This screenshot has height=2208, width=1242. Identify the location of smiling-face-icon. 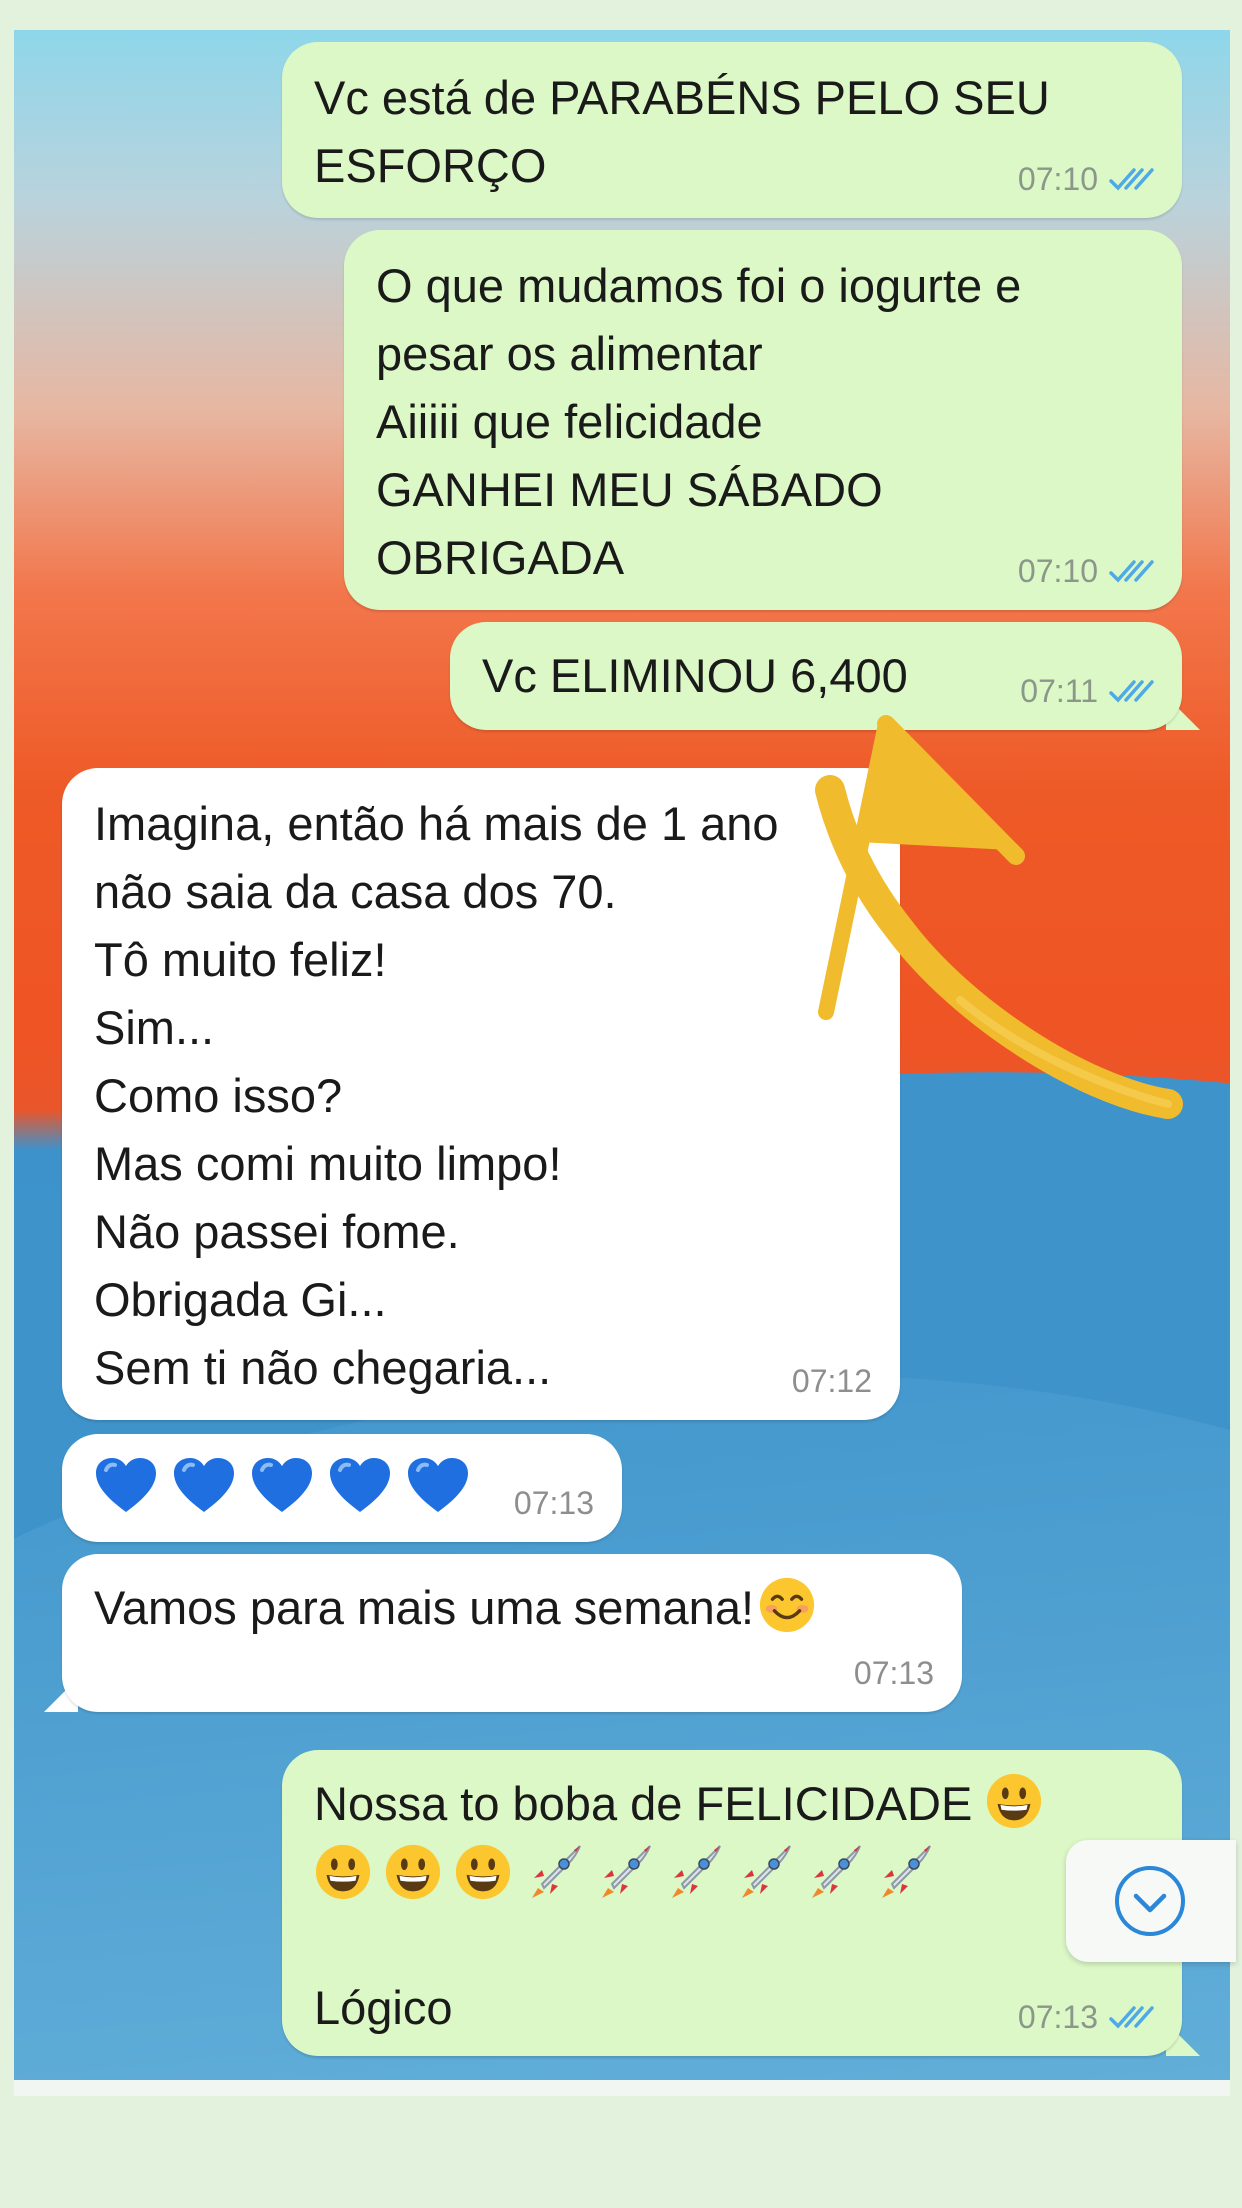
(787, 1605).